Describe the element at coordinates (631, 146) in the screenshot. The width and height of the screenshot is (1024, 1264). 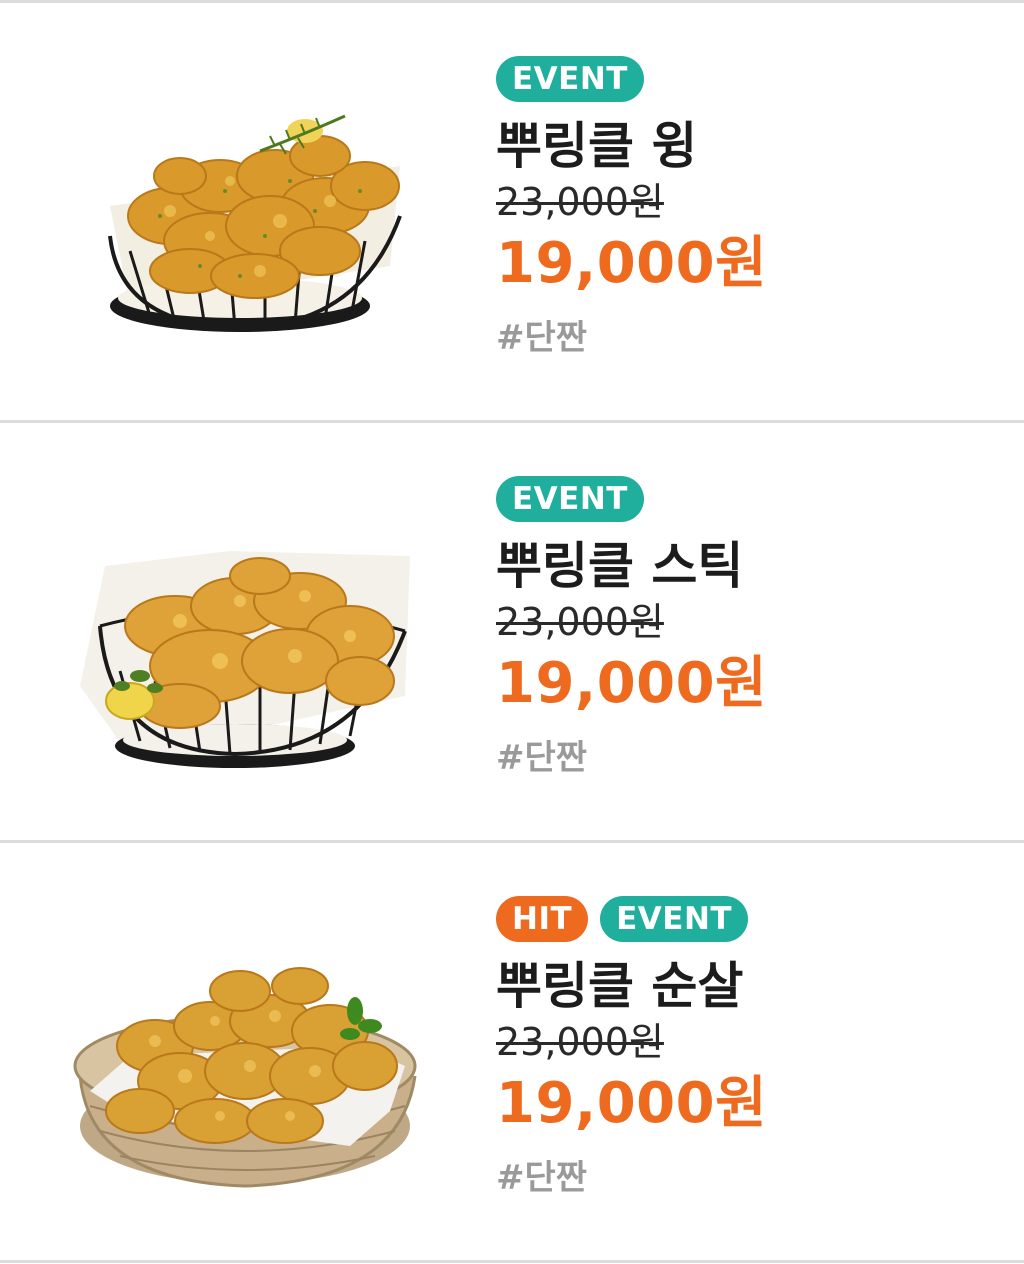
I see `item-name: 뿌링클 윙` at that location.